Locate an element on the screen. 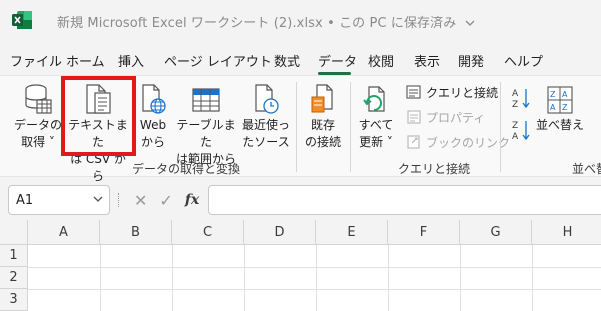 This screenshot has width=601, height=311. column-header-g: G is located at coordinates (496, 232).